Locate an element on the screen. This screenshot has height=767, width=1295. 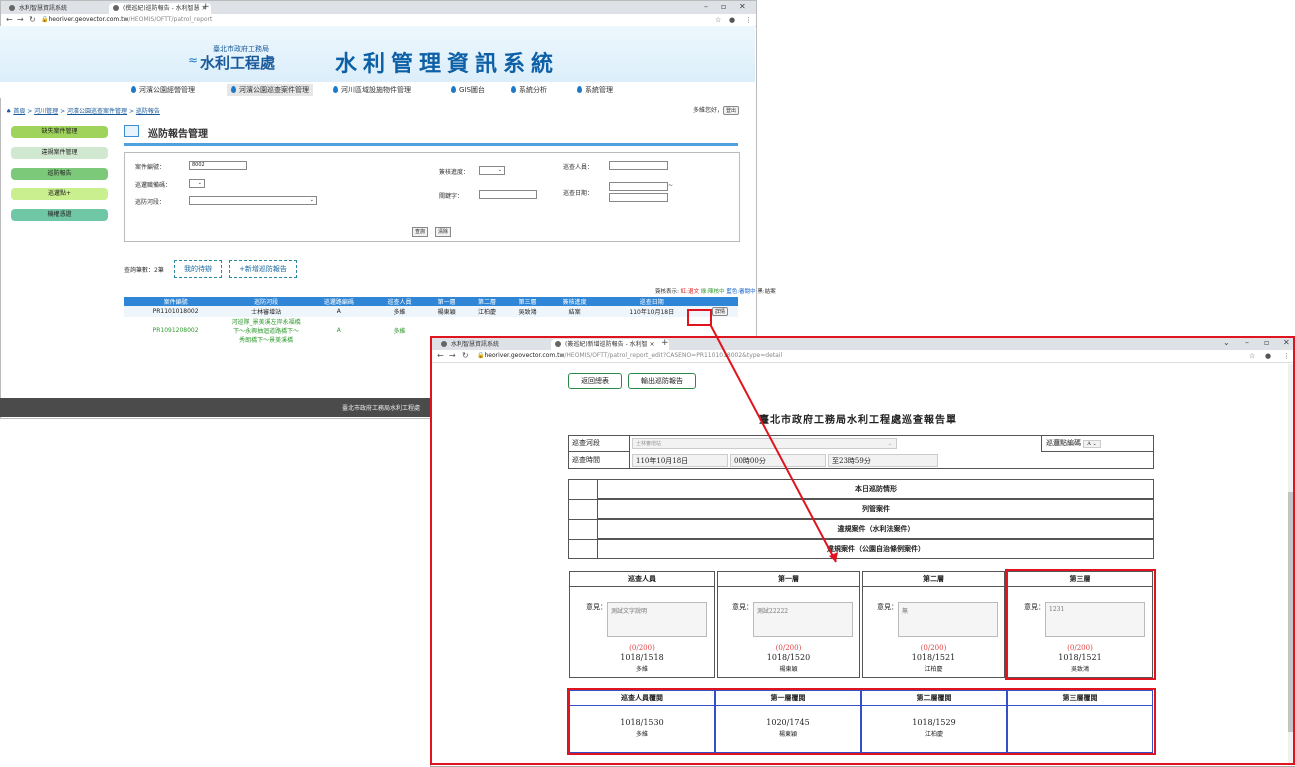
annotation-arrow is located at coordinates (773, 443).